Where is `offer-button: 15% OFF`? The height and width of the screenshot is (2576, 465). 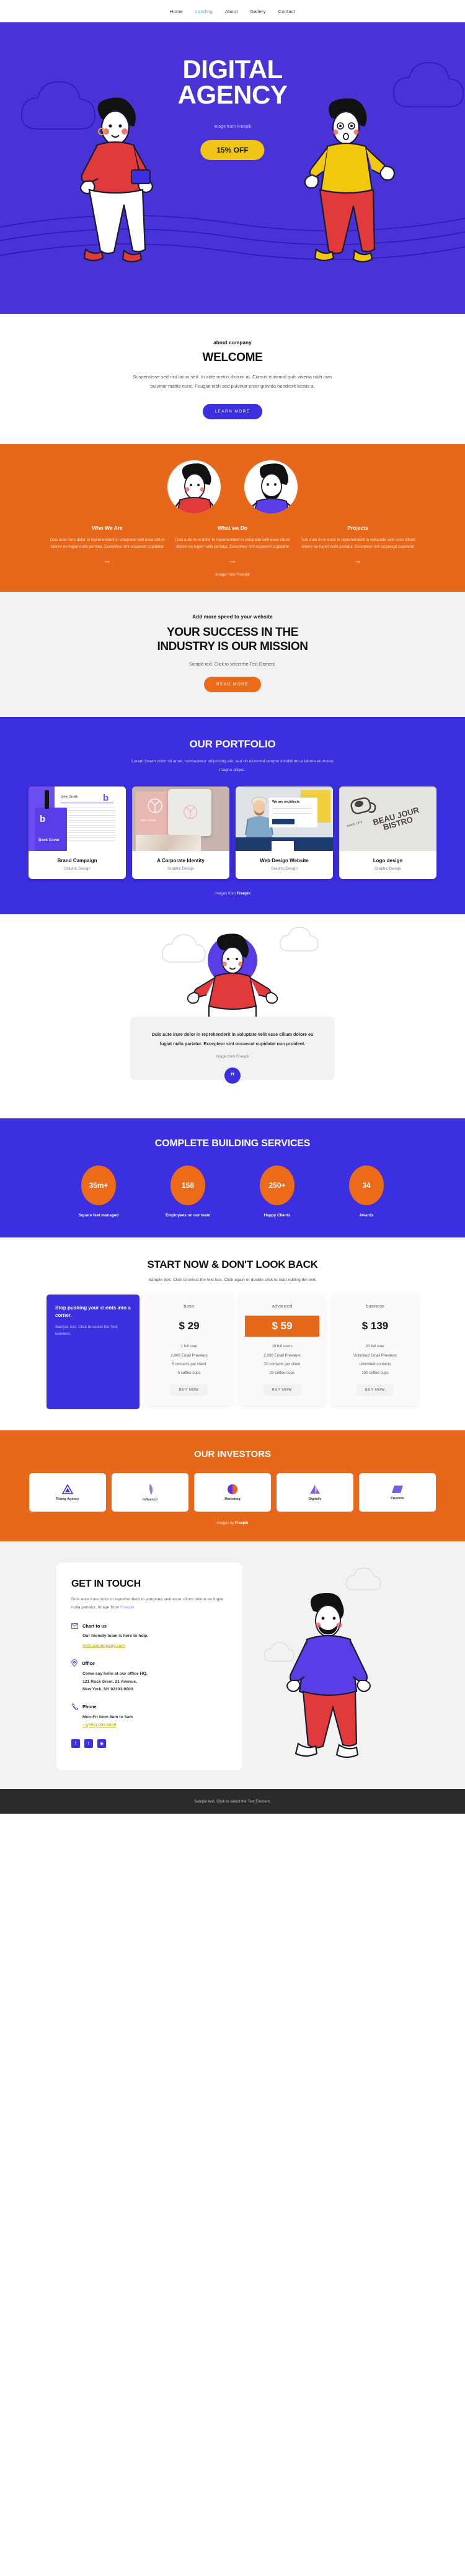
offer-button: 15% OFF is located at coordinates (232, 150).